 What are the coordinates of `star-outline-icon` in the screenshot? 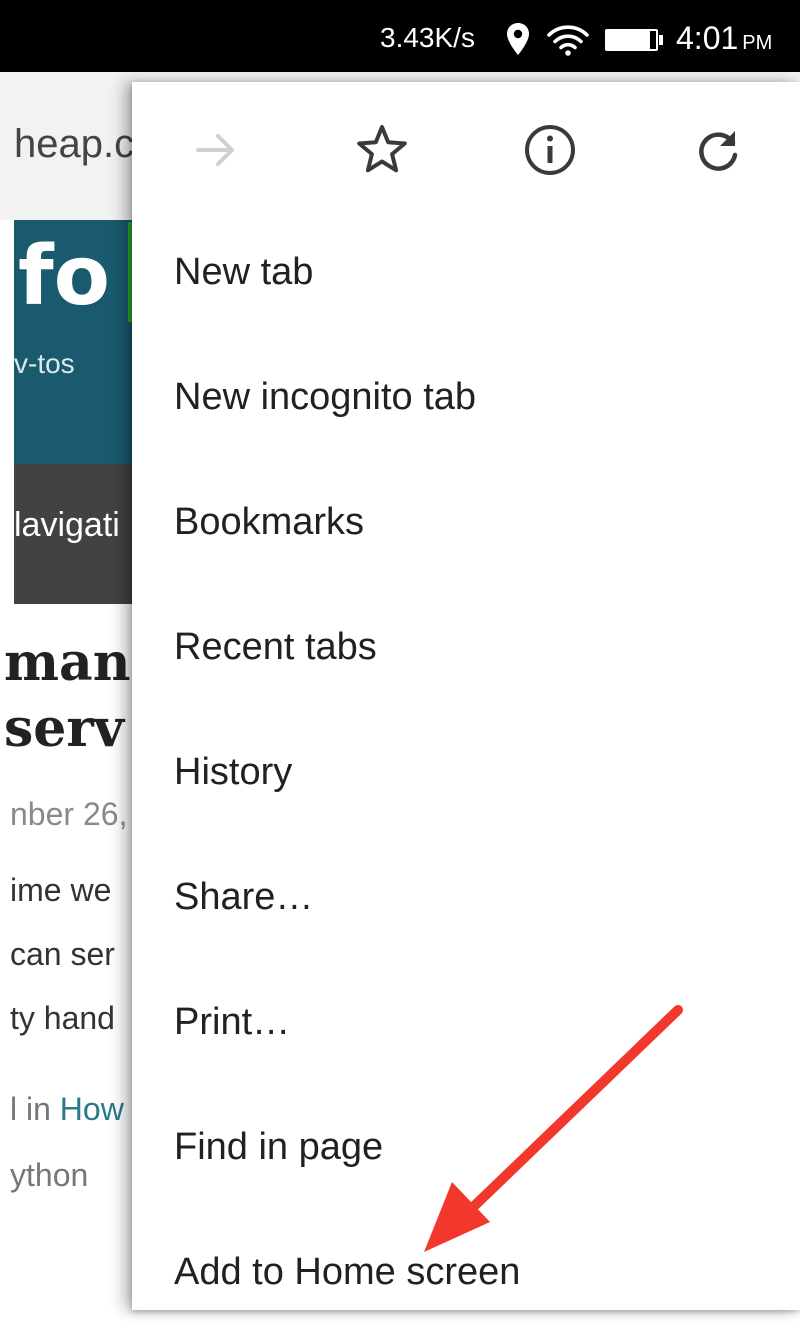 It's located at (382, 149).